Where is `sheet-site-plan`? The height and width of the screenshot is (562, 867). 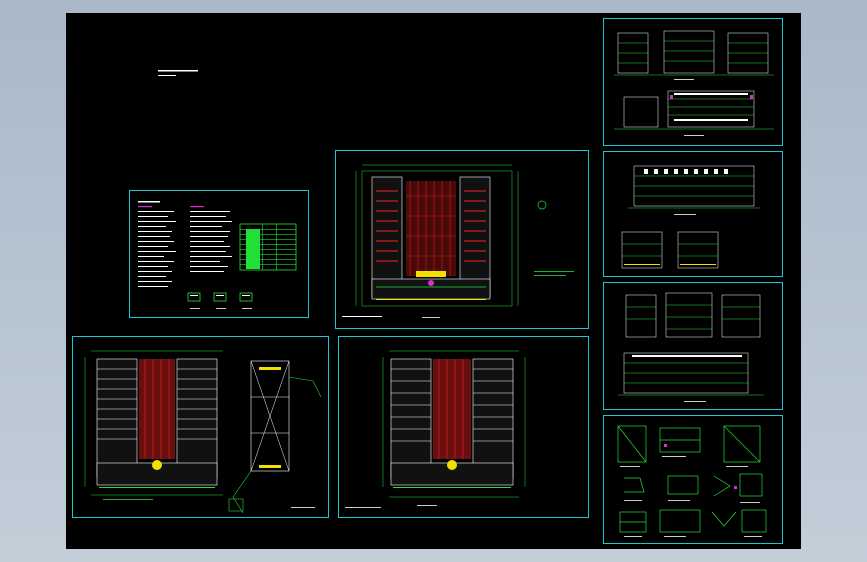
sheet-site-plan is located at coordinates (462, 239).